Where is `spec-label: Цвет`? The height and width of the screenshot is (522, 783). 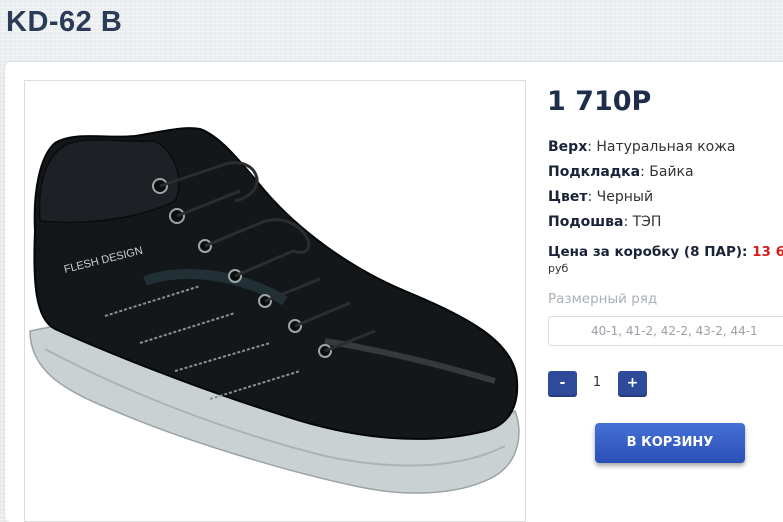 spec-label: Цвет is located at coordinates (568, 197).